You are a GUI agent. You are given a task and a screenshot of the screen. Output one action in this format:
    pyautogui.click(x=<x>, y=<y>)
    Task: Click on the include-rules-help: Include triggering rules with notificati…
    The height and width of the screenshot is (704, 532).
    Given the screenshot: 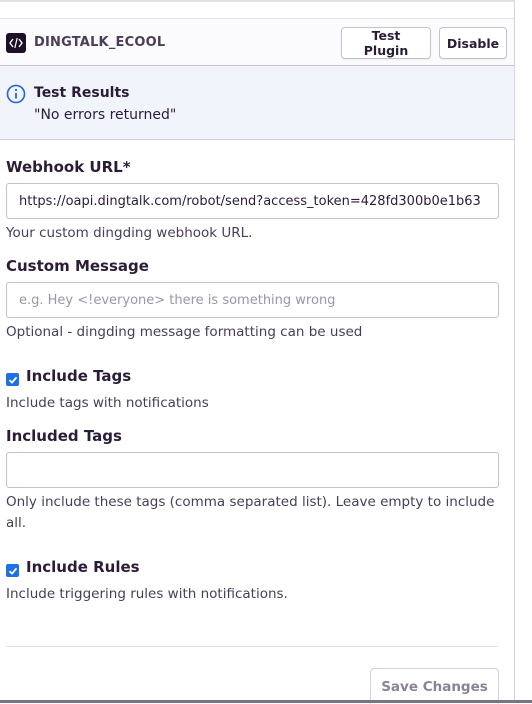 What is the action you would take?
    pyautogui.click(x=147, y=594)
    